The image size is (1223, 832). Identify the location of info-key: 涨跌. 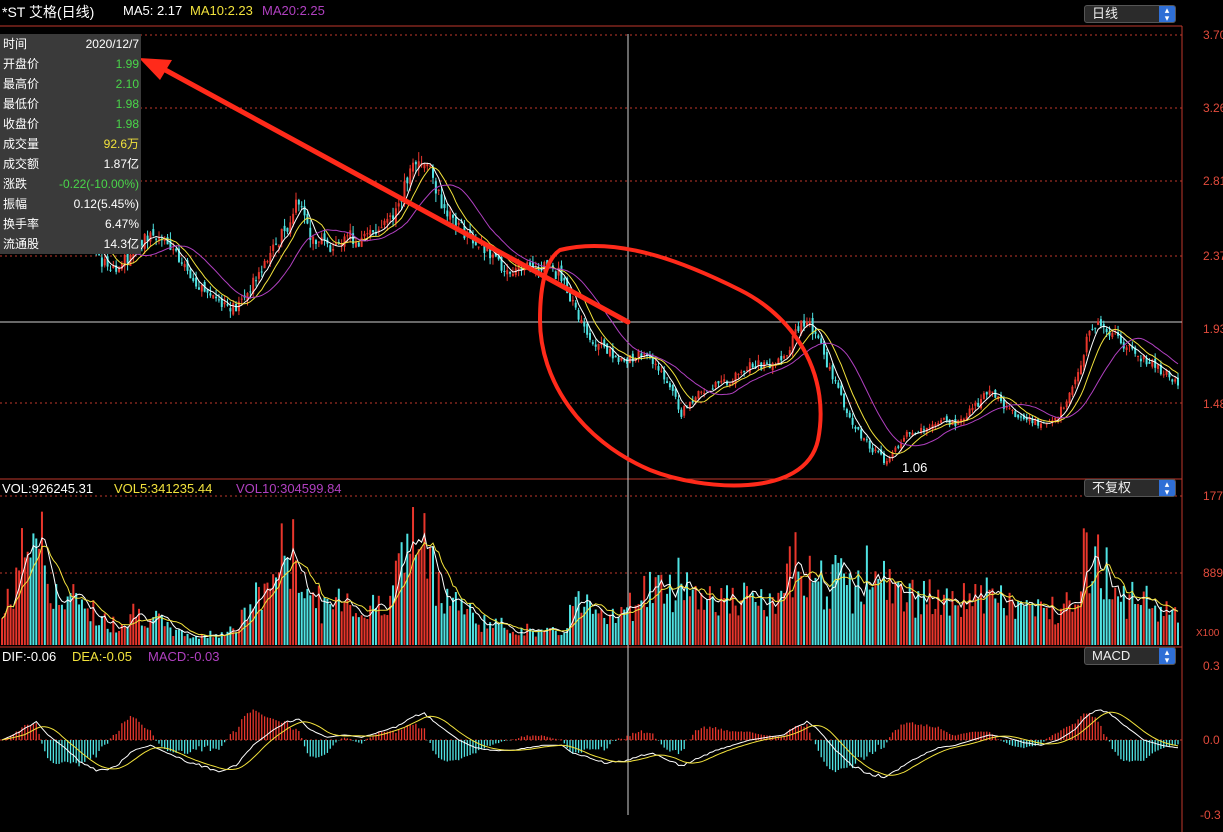
(15, 184).